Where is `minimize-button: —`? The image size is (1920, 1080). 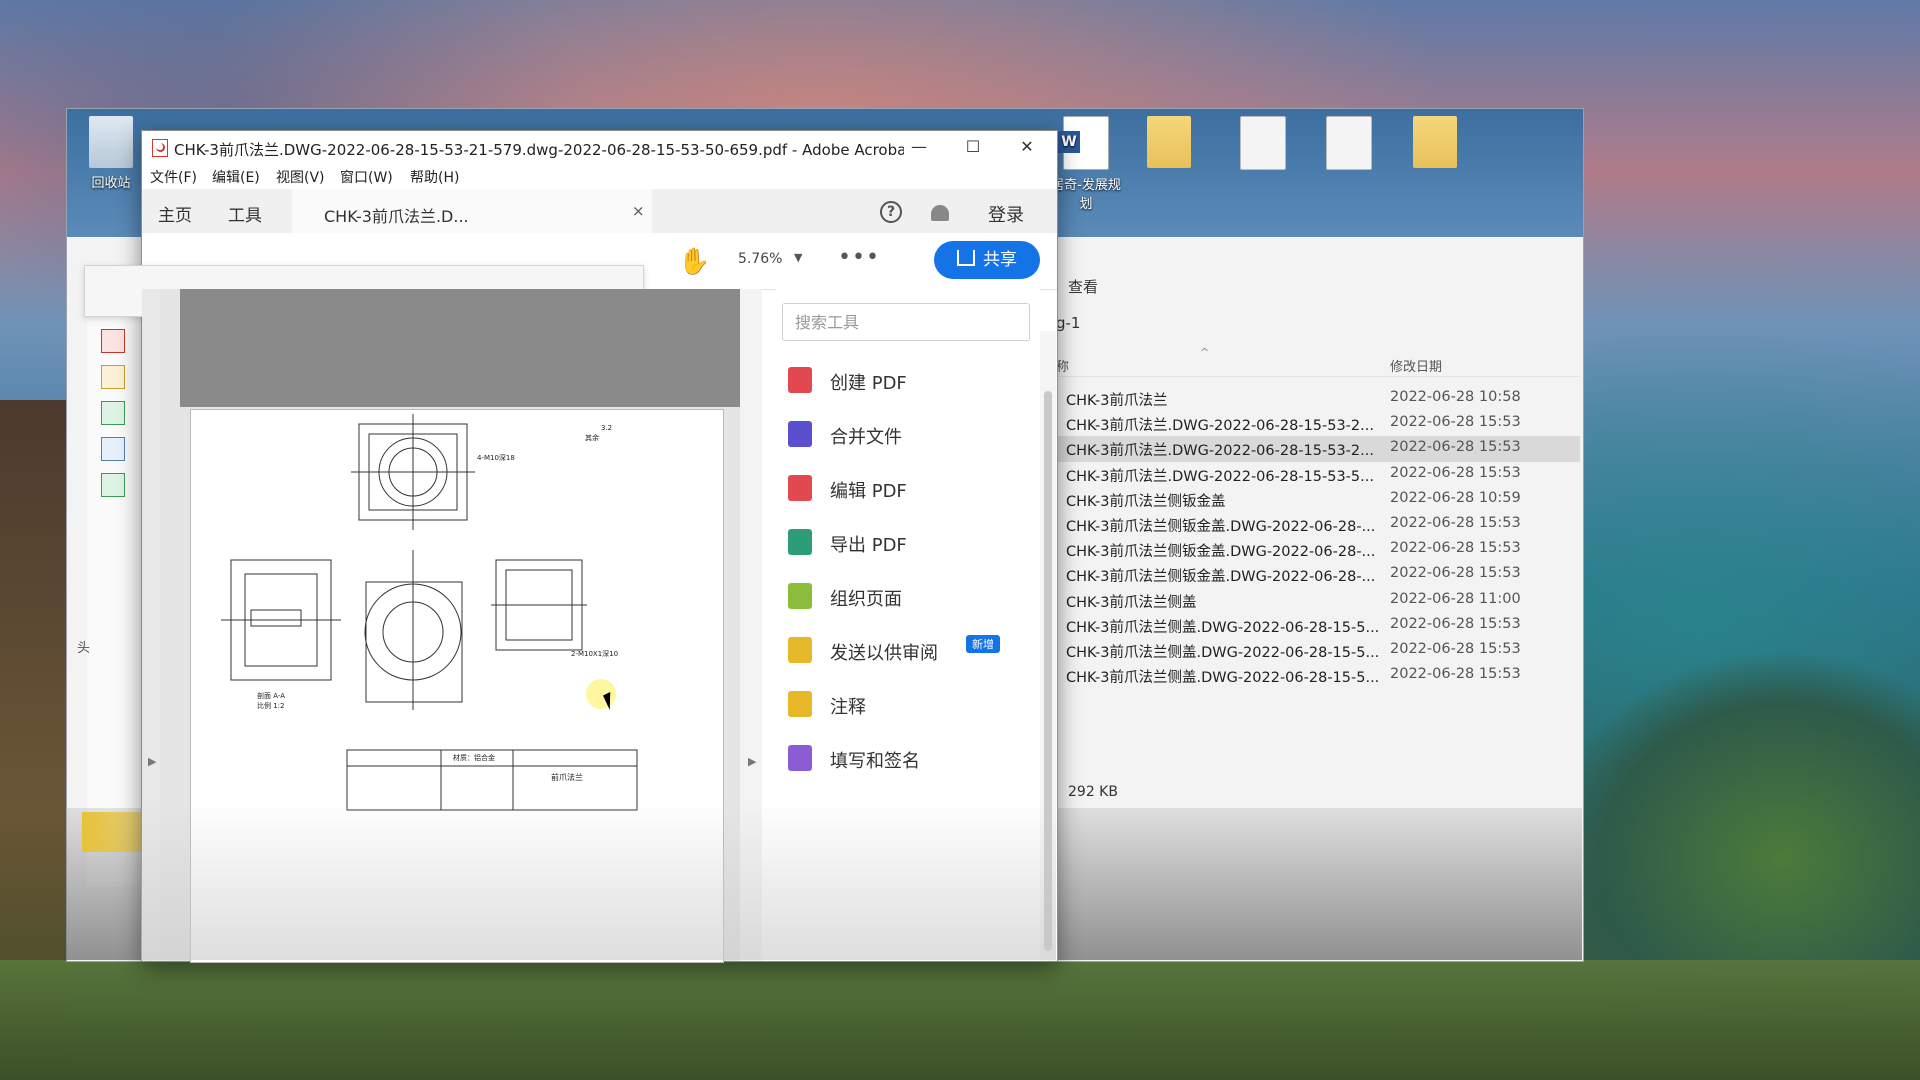
minimize-button: — is located at coordinates (919, 147).